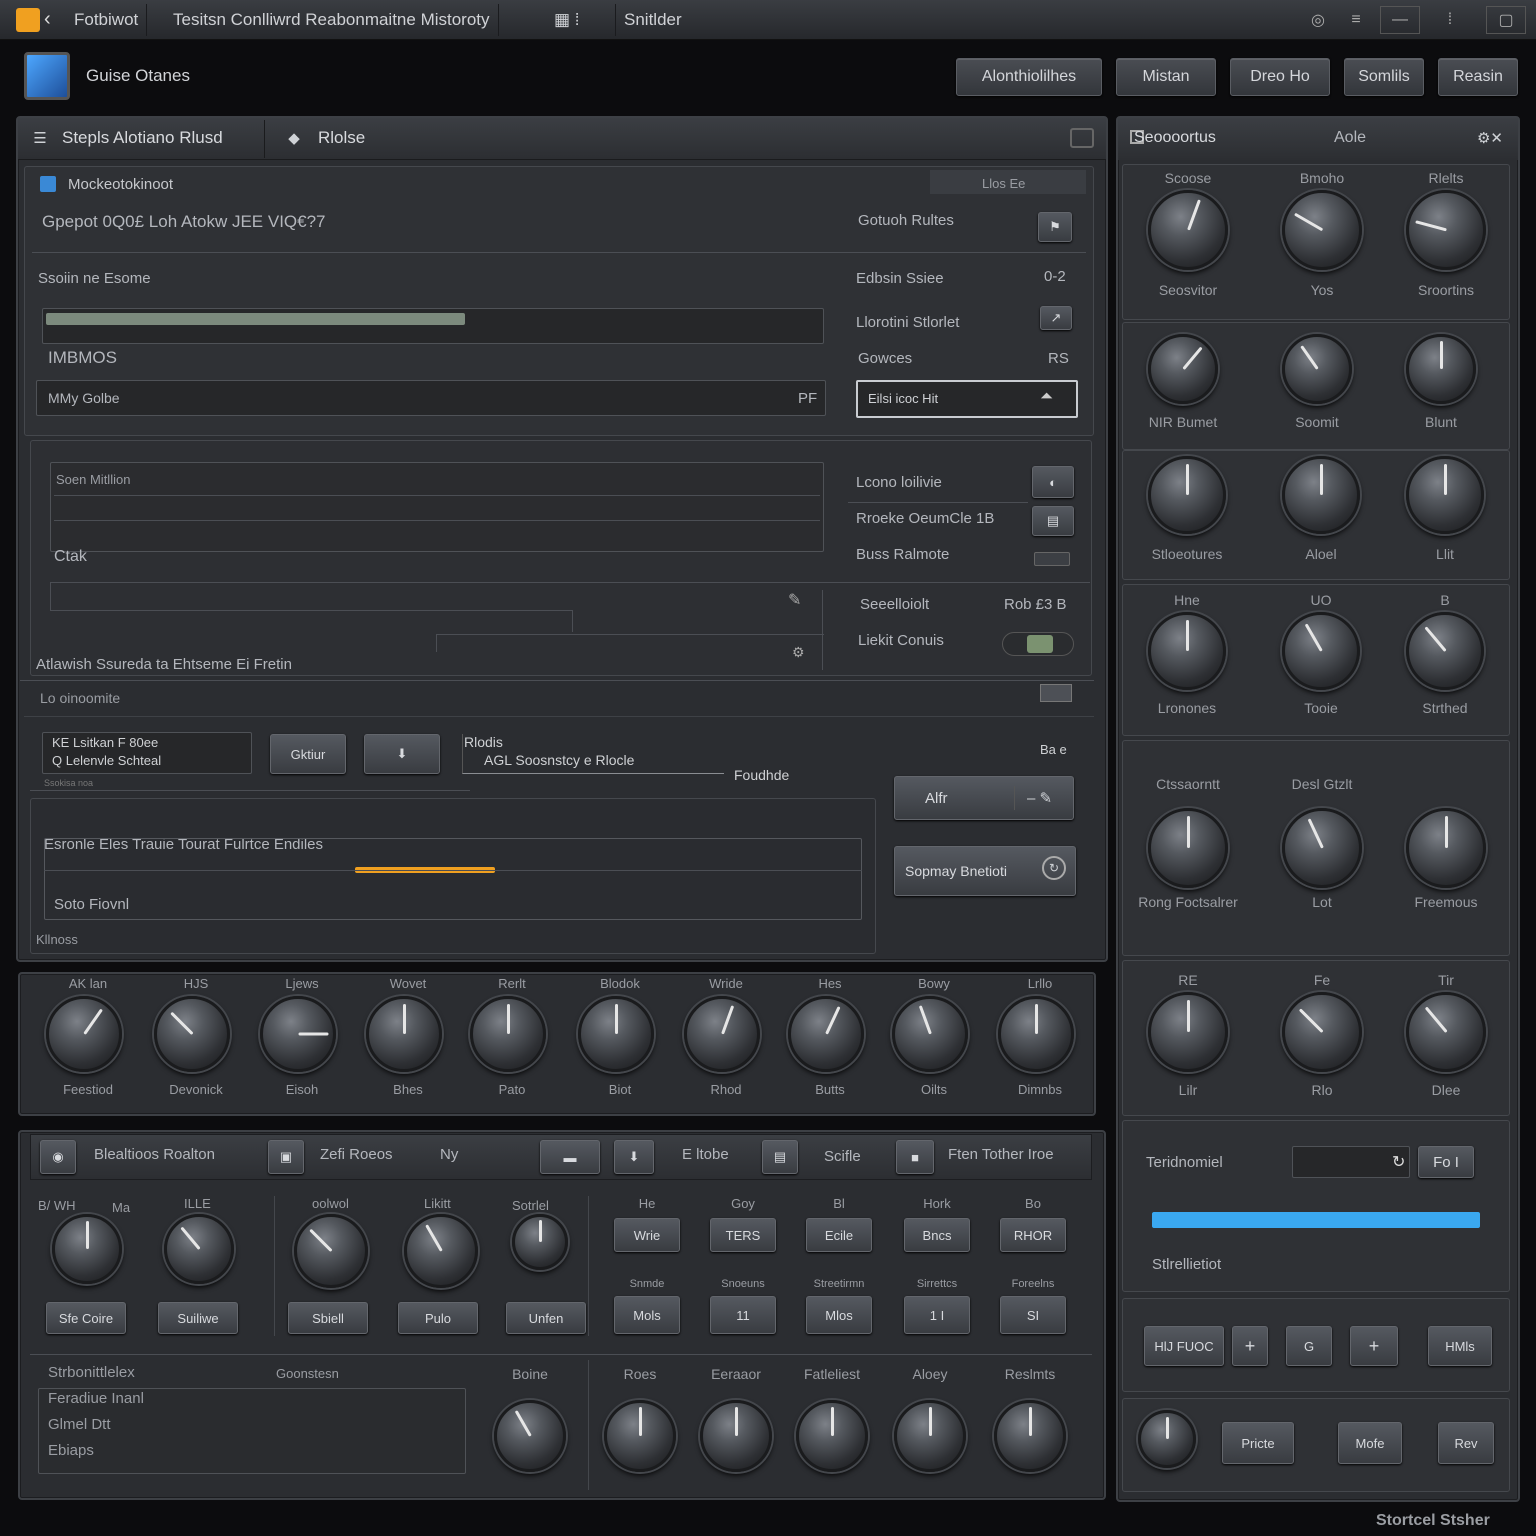 This screenshot has height=1536, width=1536. Describe the element at coordinates (546, 1318) in the screenshot. I see `bottom-left-button: Unfen` at that location.